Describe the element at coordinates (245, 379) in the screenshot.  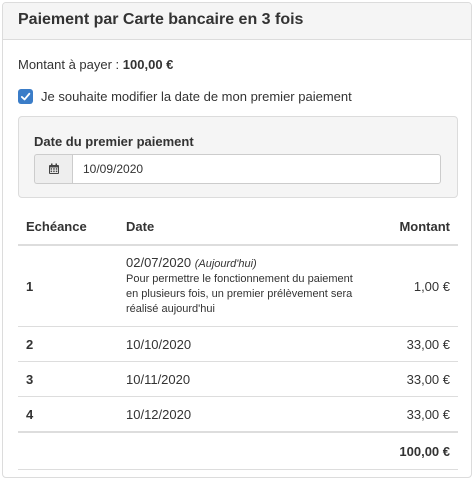
I see `row-date: 10/11/2020` at that location.